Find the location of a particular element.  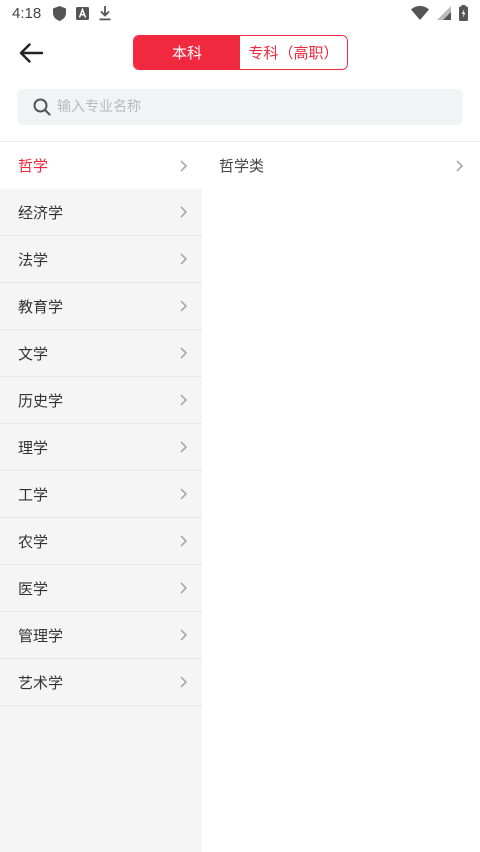

category-label: 农学 is located at coordinates (33, 541).